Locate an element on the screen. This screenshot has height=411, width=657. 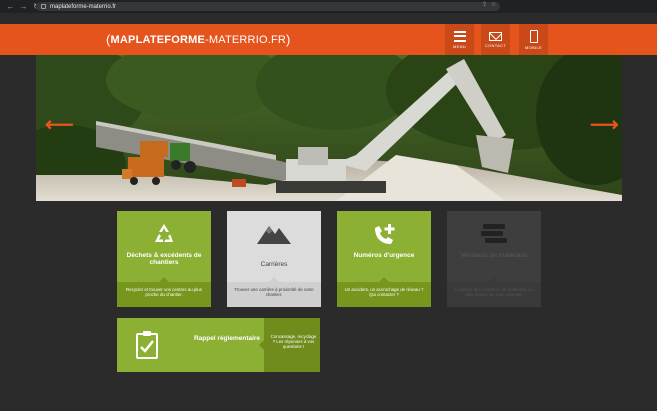
phone-plus-icon is located at coordinates (384, 234).